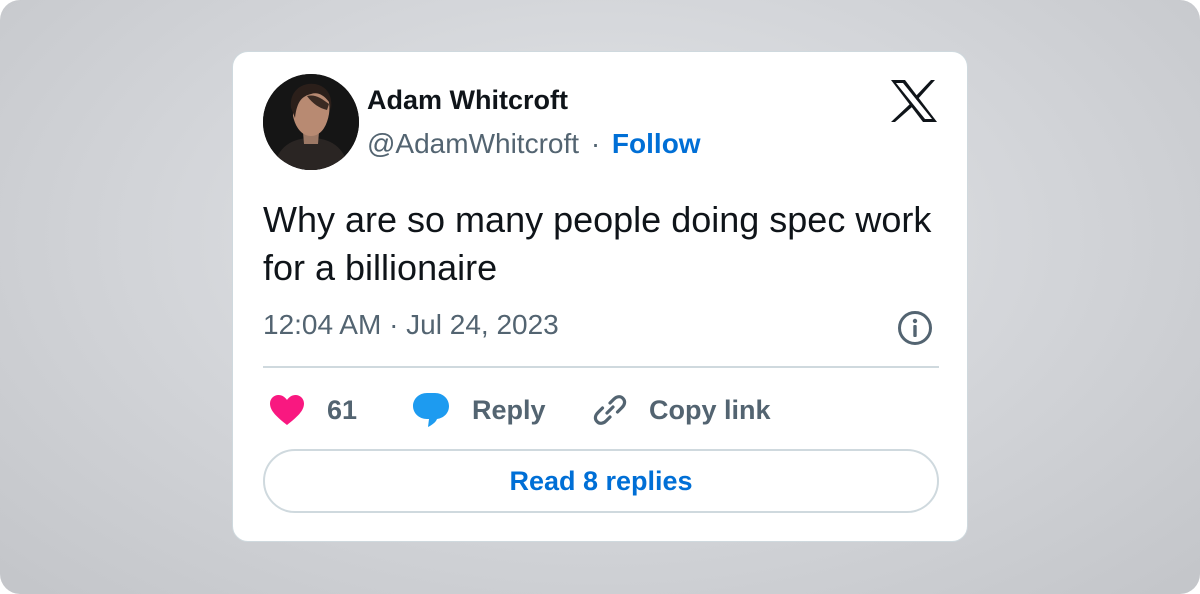 This screenshot has width=1200, height=594. Describe the element at coordinates (601, 481) in the screenshot. I see `read-replies-button: Read 8 replies` at that location.